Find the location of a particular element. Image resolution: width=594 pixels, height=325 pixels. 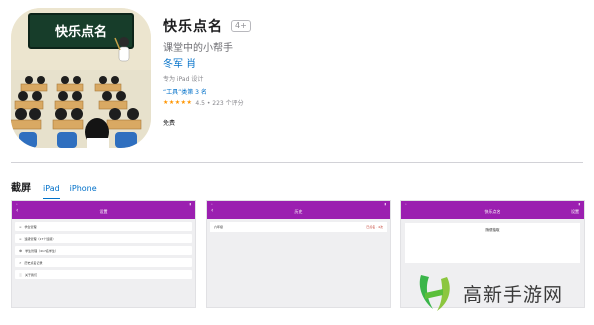

list-item-label: 学生管理 is located at coordinates (30, 226).